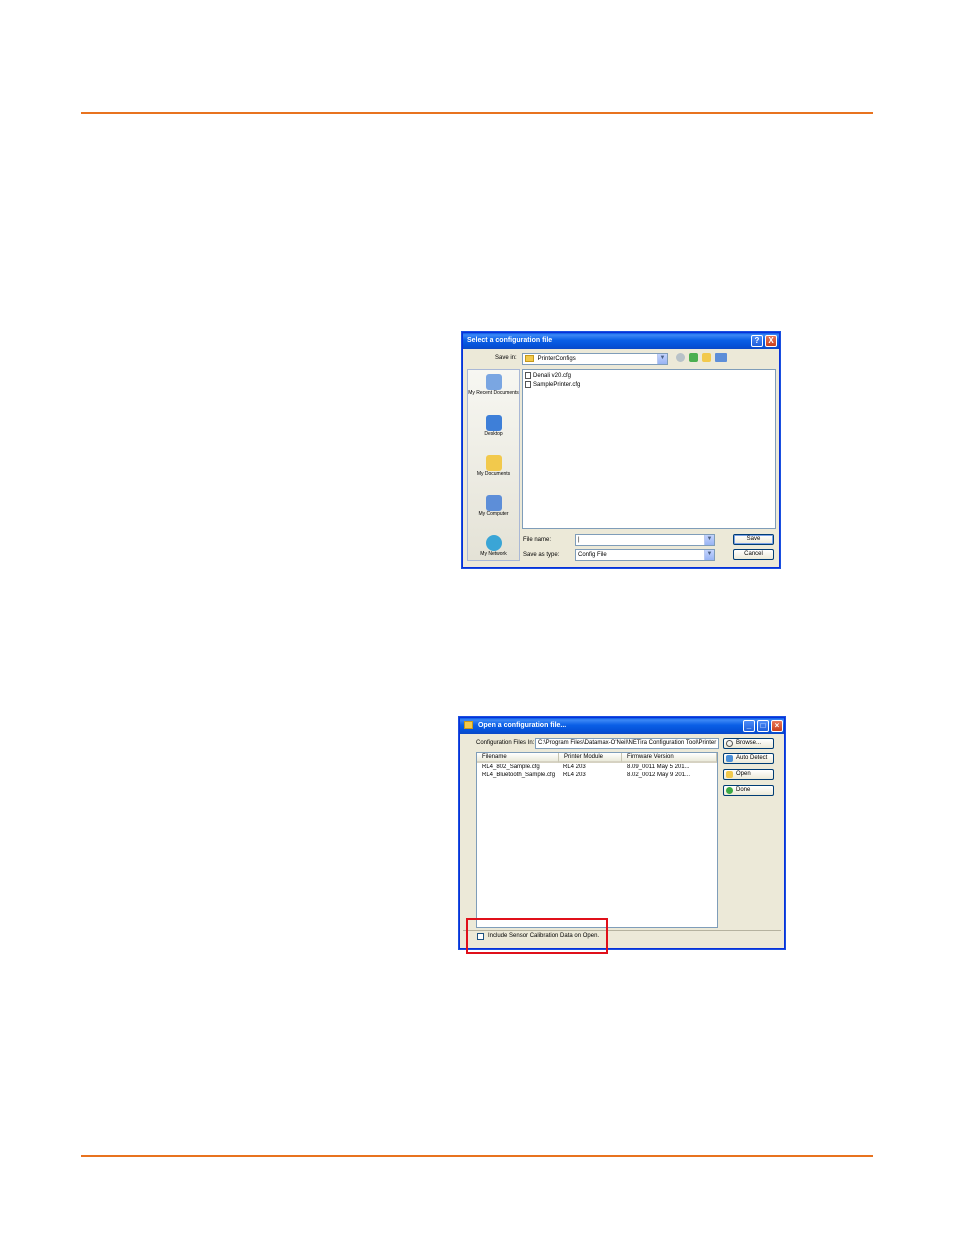  Describe the element at coordinates (541, 555) in the screenshot. I see `save-type-label: Save as type:` at that location.